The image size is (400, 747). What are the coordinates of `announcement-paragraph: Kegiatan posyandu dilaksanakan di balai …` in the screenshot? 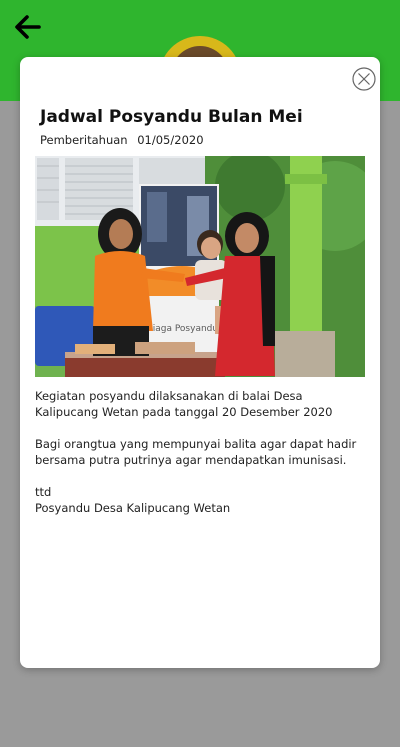 It's located at (184, 404).